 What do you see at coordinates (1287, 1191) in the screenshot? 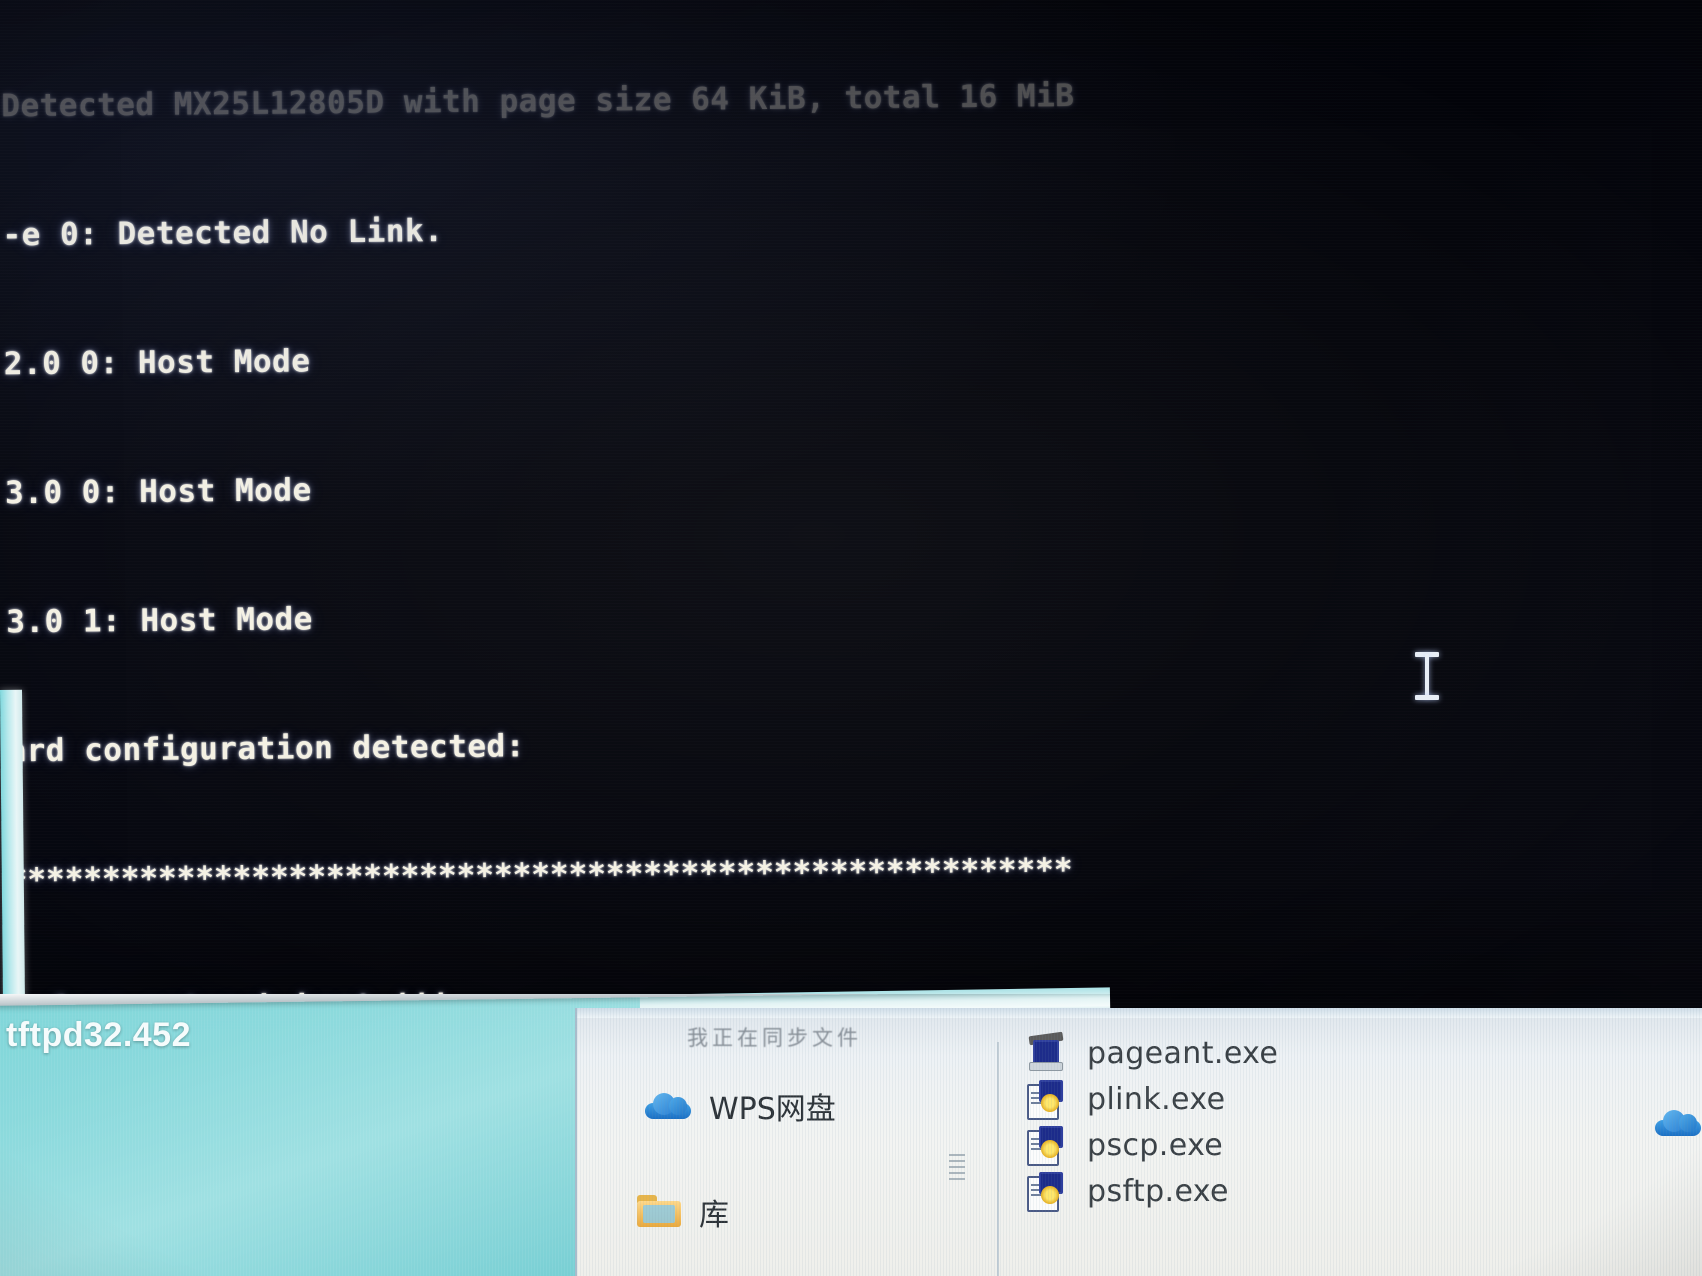
I see `list-item: psftp.exe` at bounding box center [1287, 1191].